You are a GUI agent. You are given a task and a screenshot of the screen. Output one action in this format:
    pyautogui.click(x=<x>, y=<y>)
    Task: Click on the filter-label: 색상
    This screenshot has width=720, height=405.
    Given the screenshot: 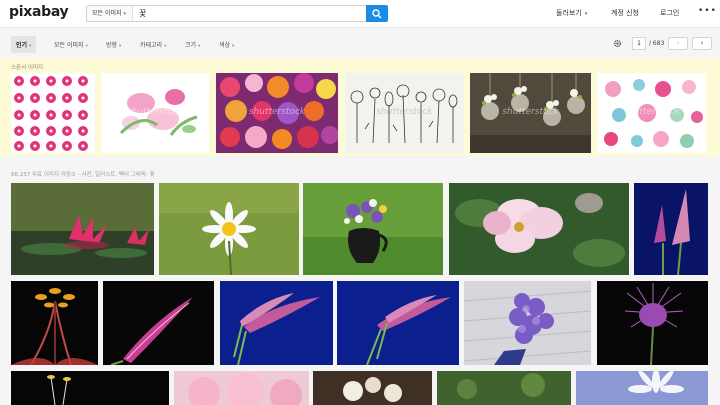 What is the action you would take?
    pyautogui.click(x=225, y=45)
    